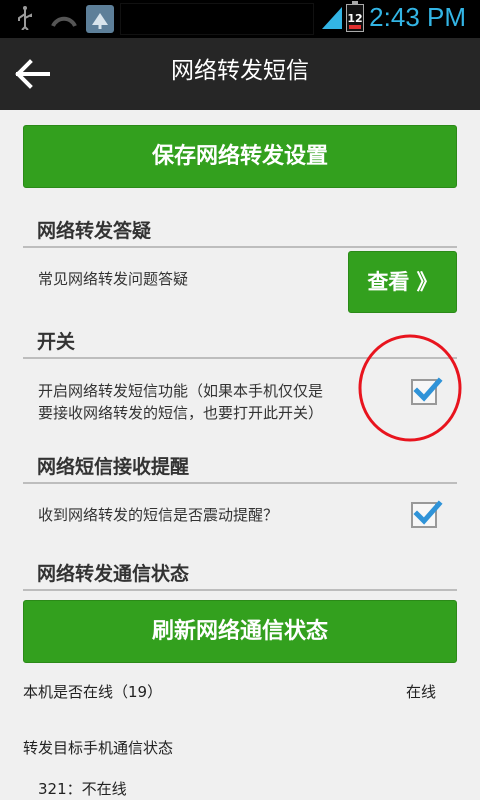  I want to click on target-phone-status: 321：不在线, so click(82, 789).